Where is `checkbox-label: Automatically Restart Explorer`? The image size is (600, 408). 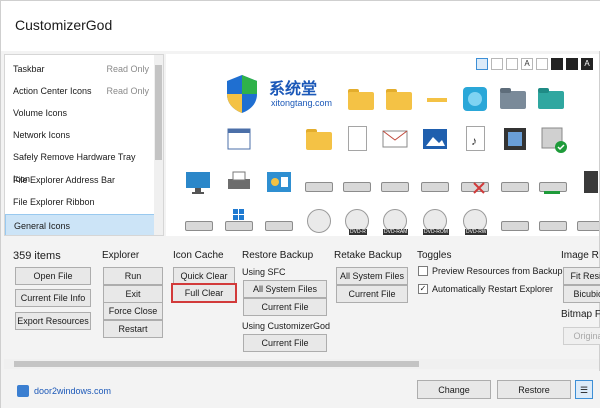
checkbox-label: Automatically Restart Explorer is located at coordinates (493, 289).